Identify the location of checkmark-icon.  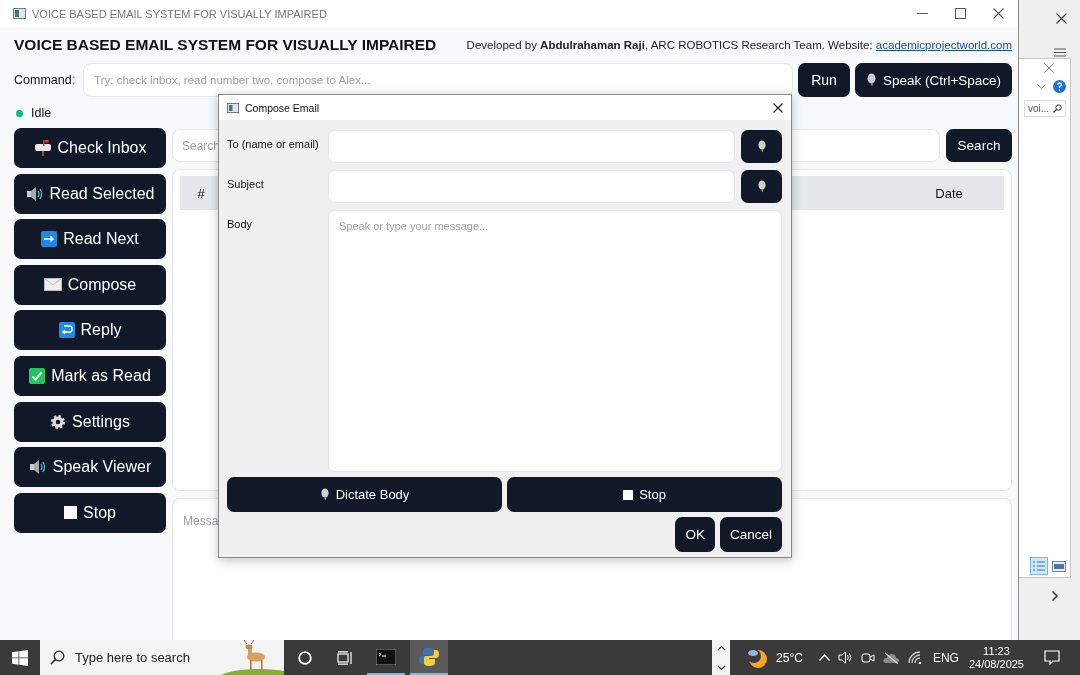
(37, 375).